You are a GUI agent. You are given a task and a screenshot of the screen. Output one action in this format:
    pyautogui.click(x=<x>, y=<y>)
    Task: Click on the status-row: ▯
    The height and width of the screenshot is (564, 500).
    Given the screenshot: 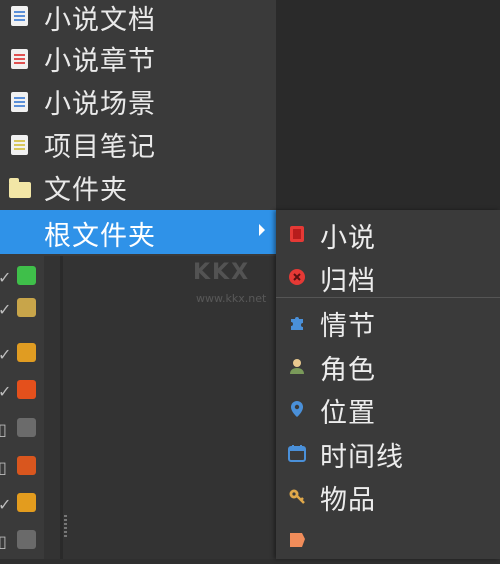 What is the action you would take?
    pyautogui.click(x=22, y=542)
    